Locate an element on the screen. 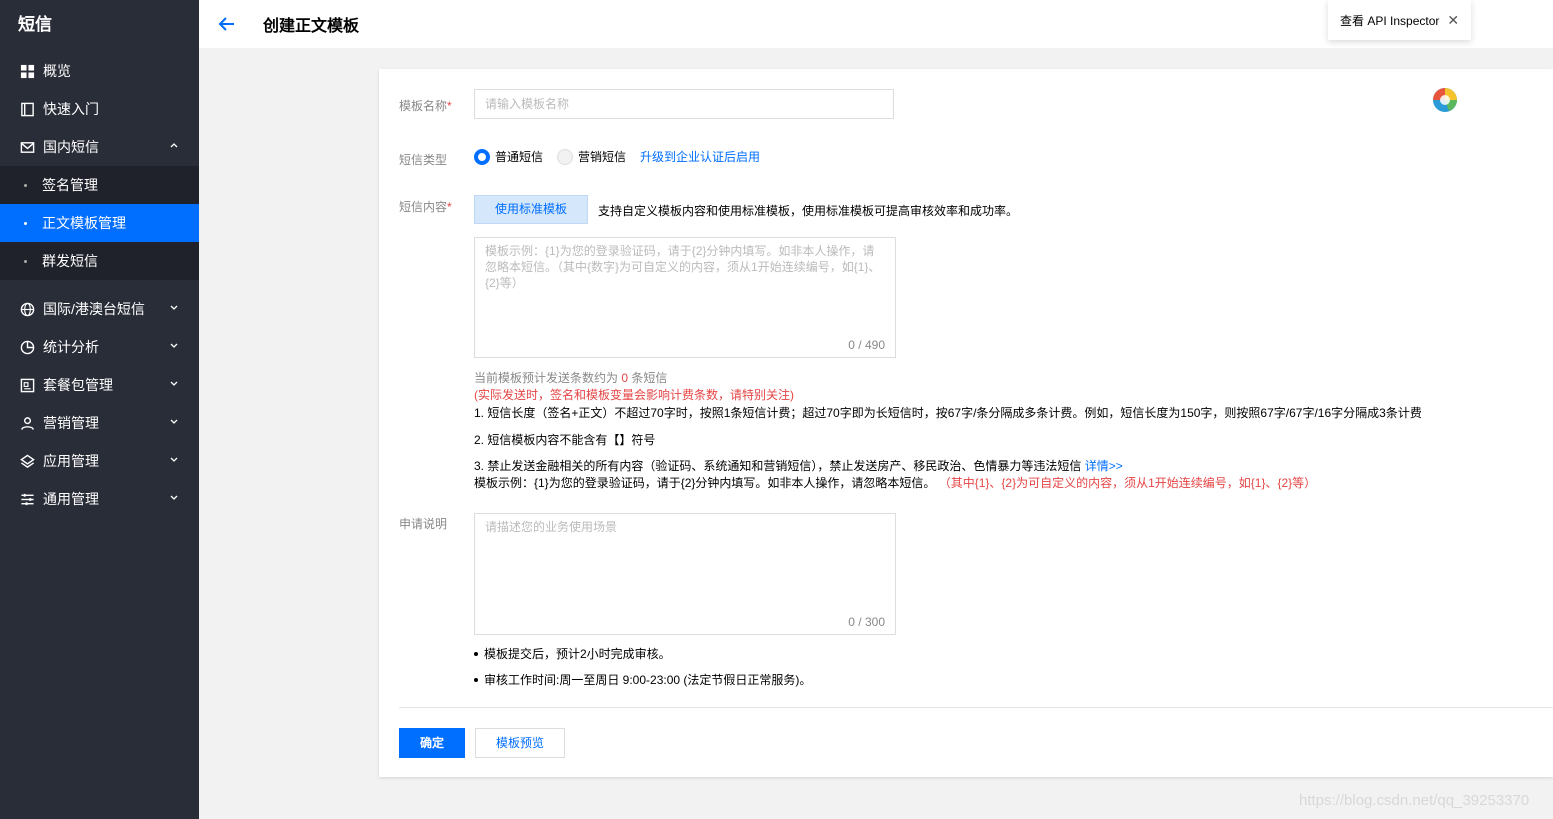 The image size is (1553, 819). api-inspector-label: 查看 API Inspector is located at coordinates (1390, 20).